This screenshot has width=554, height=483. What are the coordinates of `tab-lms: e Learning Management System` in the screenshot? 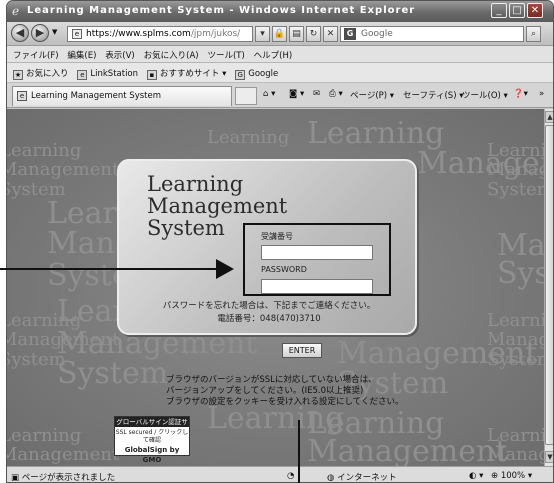 It's located at (122, 96).